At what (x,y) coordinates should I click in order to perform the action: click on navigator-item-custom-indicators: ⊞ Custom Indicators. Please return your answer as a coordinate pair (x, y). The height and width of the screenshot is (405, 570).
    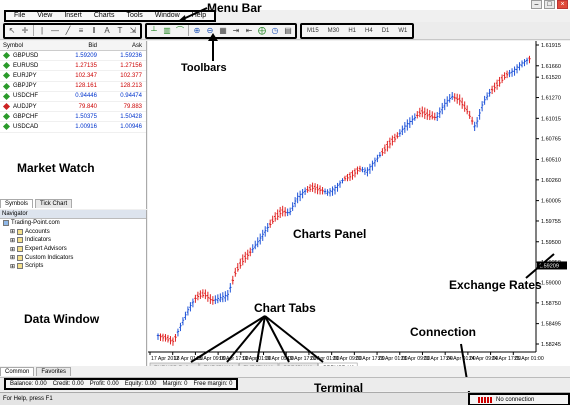
    Looking at the image, I should click on (73, 257).